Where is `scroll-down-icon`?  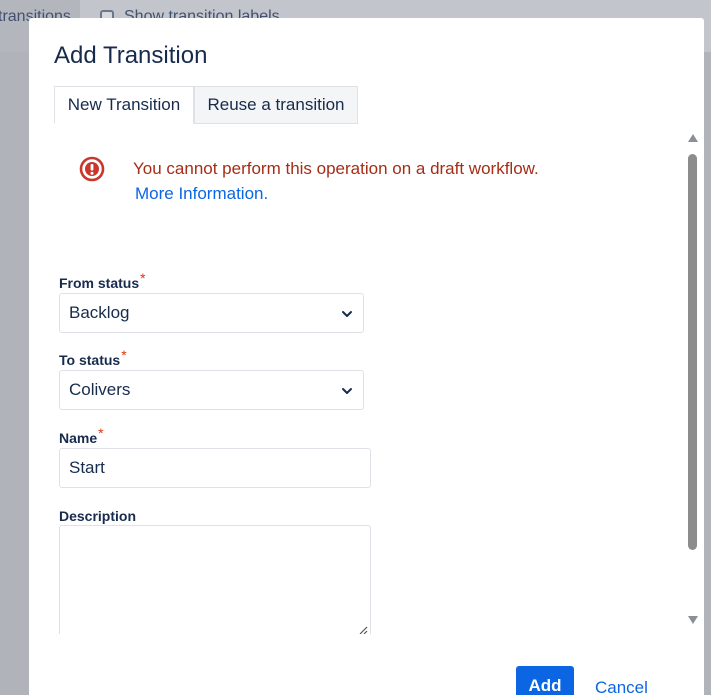 scroll-down-icon is located at coordinates (693, 620).